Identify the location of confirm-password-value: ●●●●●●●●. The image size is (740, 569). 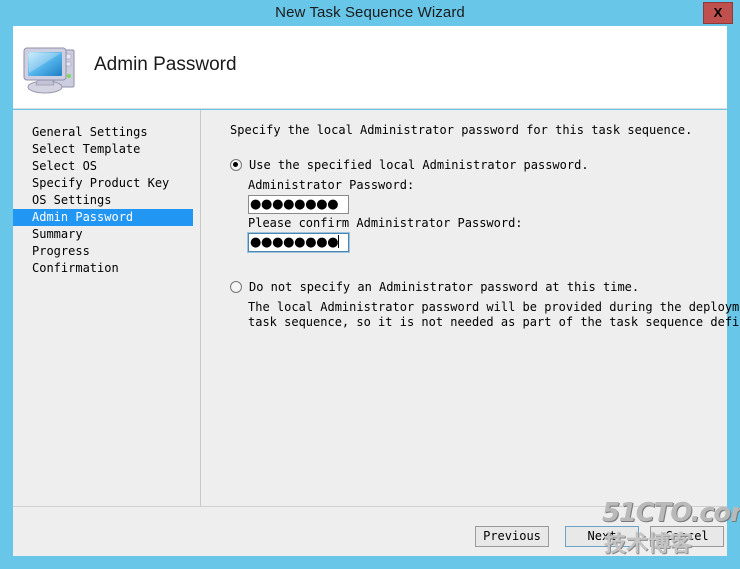
(294, 242).